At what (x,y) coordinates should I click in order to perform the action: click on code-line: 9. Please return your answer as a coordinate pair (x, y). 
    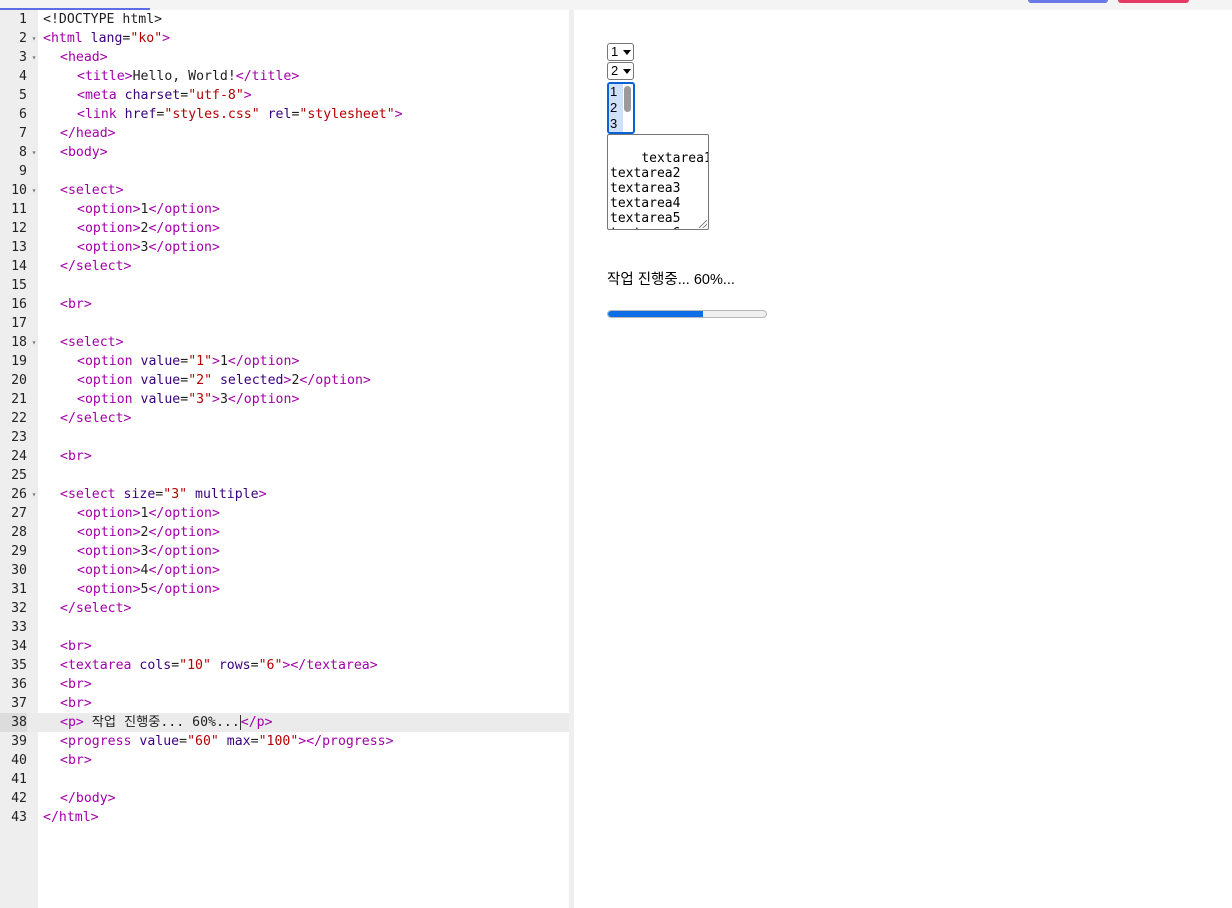
    Looking at the image, I should click on (284, 171).